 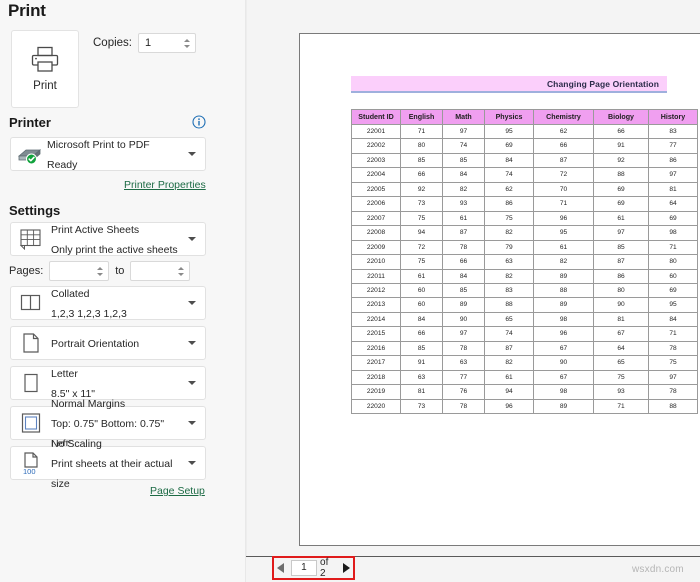 What do you see at coordinates (621, 290) in the screenshot?
I see `table-cell: 80` at bounding box center [621, 290].